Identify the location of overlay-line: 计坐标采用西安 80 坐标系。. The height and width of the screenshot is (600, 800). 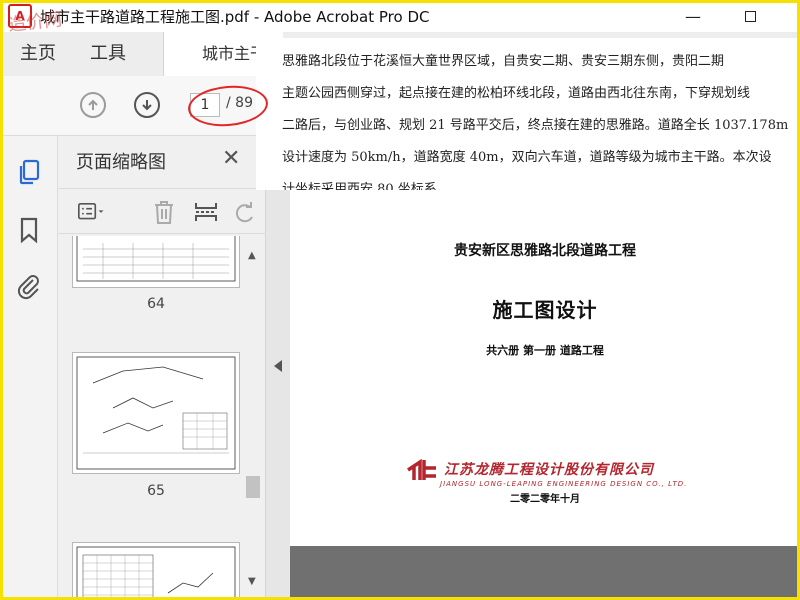
(366, 186).